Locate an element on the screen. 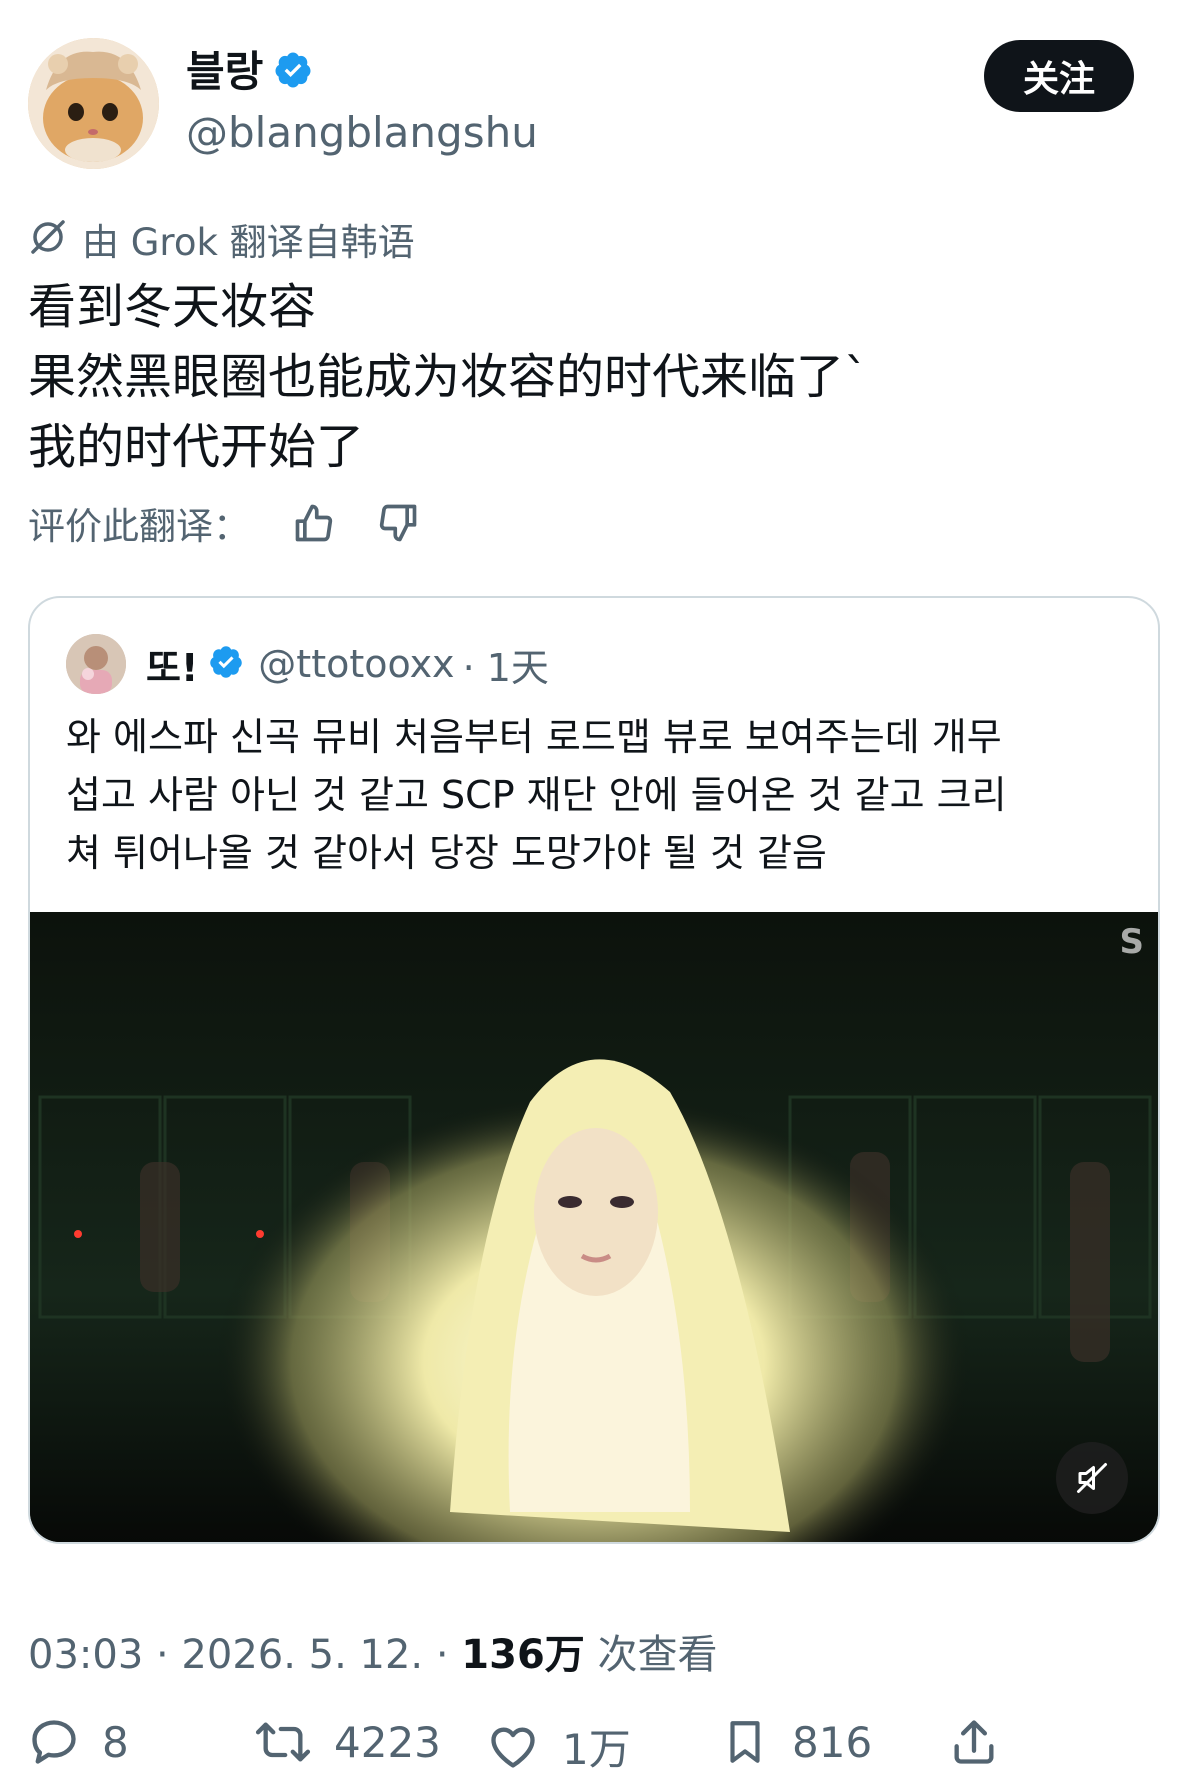 This screenshot has width=1179, height=1792. tweet-line: 果然黑眼圈也能成为妆容的时代来临了` is located at coordinates (448, 377).